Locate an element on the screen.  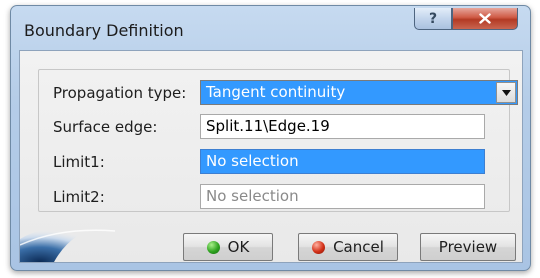
preview-button-label: Preview is located at coordinates (468, 247).